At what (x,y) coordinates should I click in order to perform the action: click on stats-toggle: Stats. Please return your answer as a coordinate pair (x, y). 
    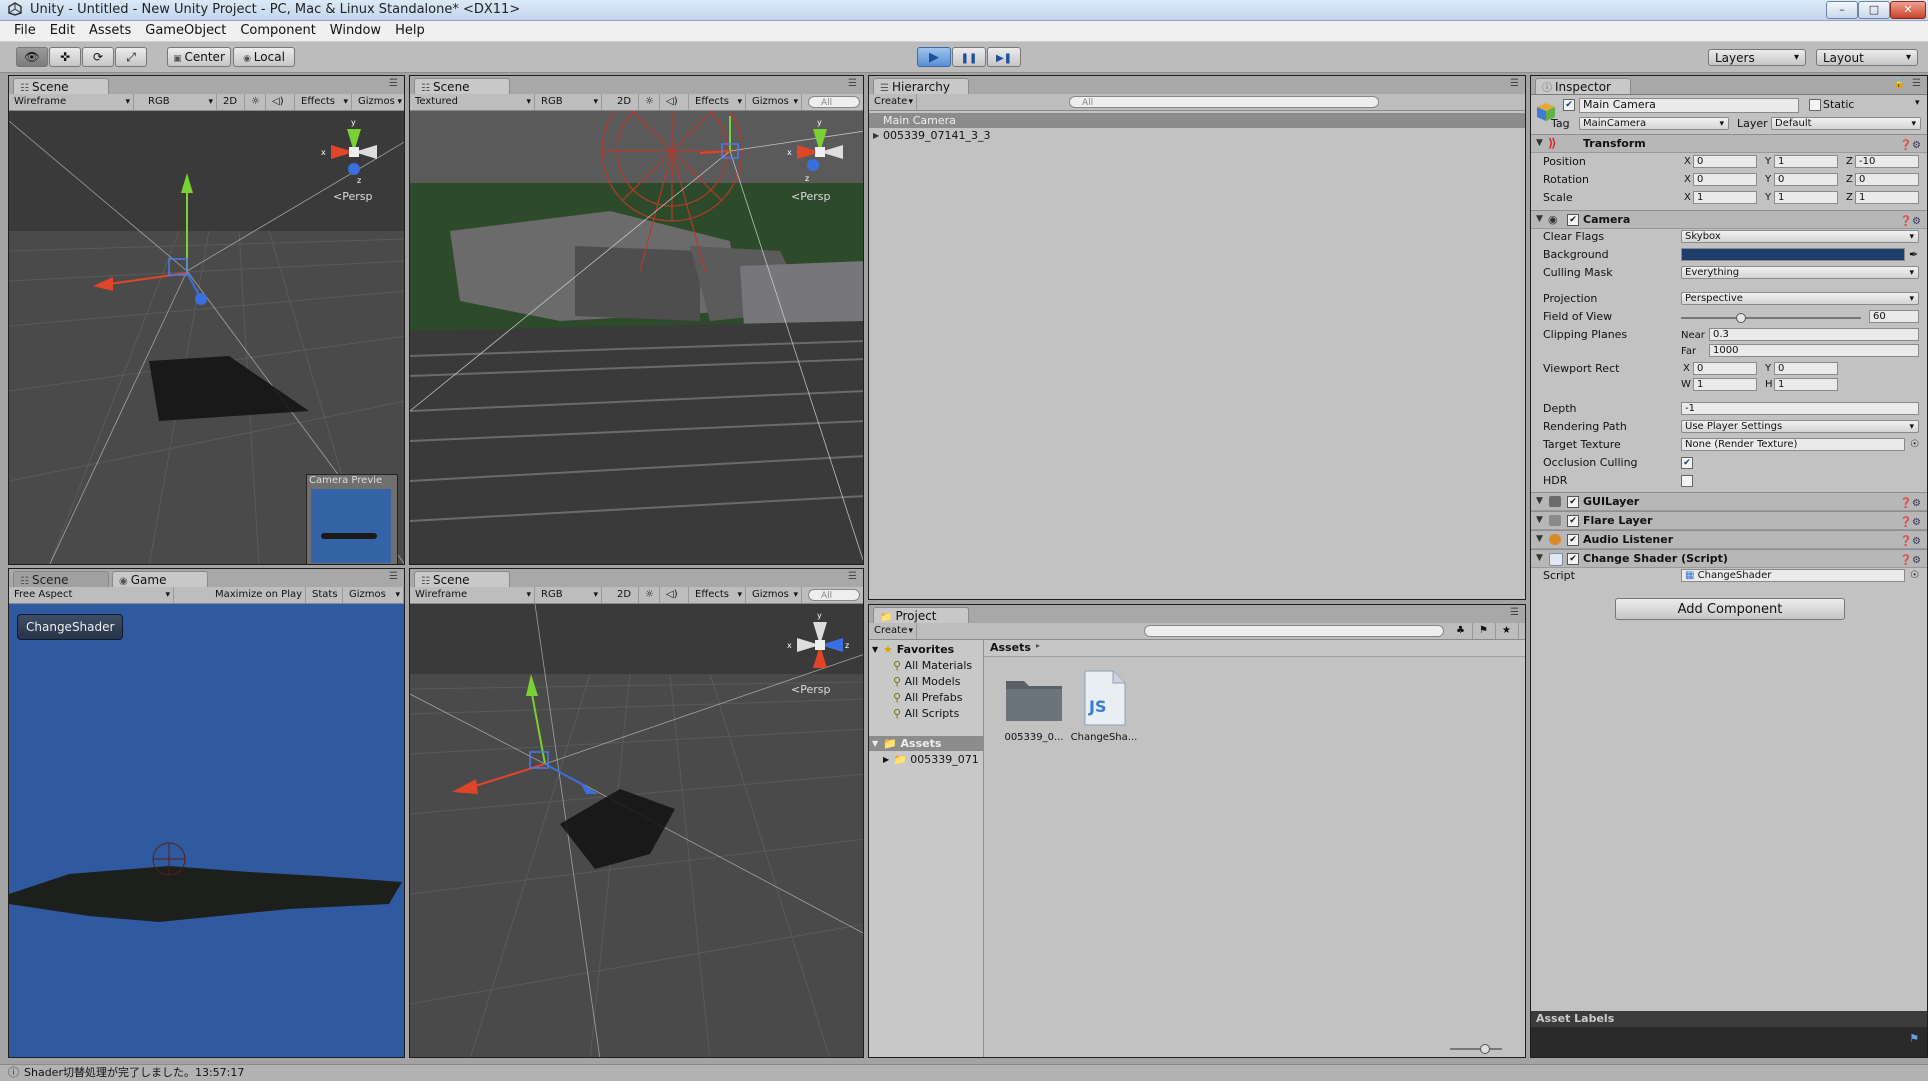
    Looking at the image, I should click on (325, 595).